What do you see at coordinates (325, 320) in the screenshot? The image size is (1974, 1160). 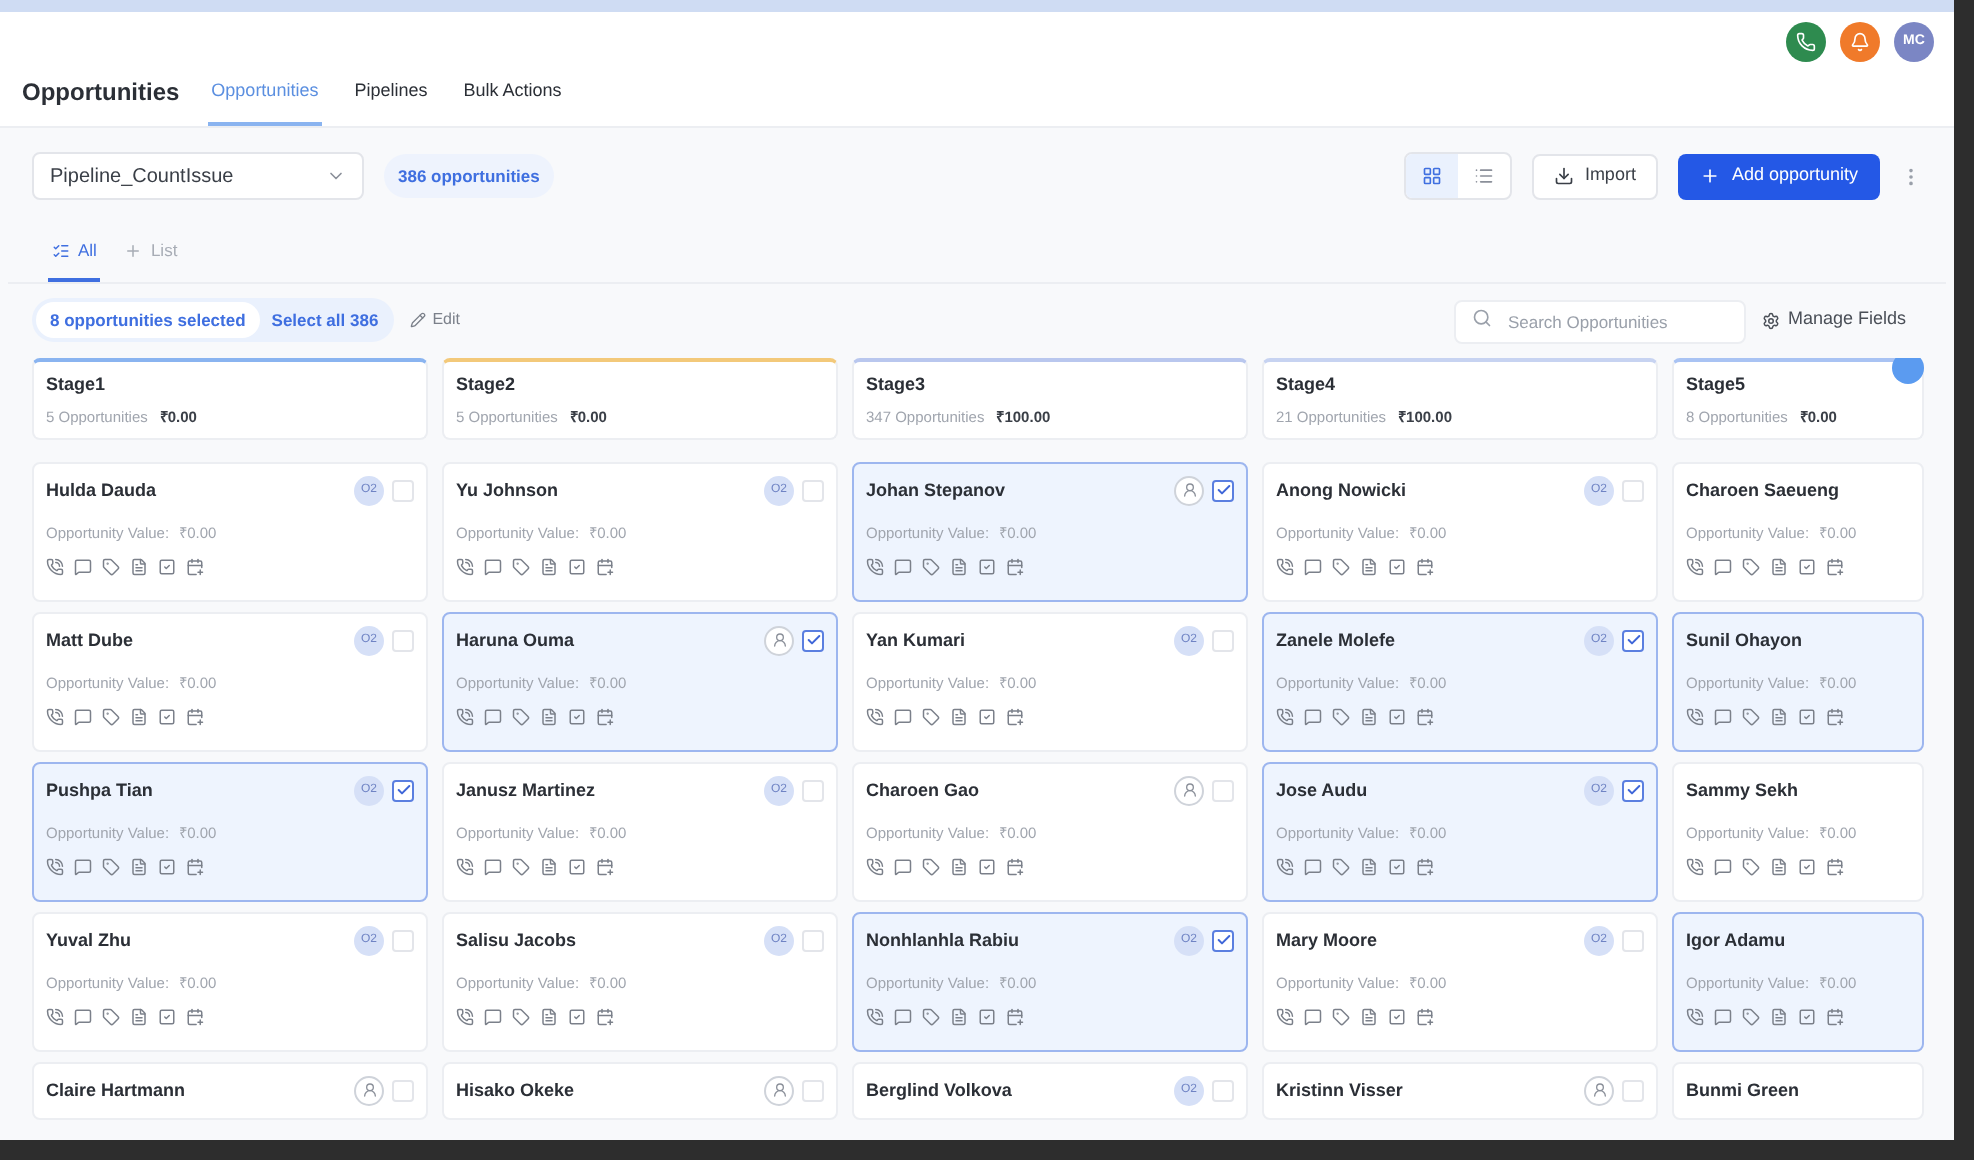 I see `select-all-link: Select all 386` at bounding box center [325, 320].